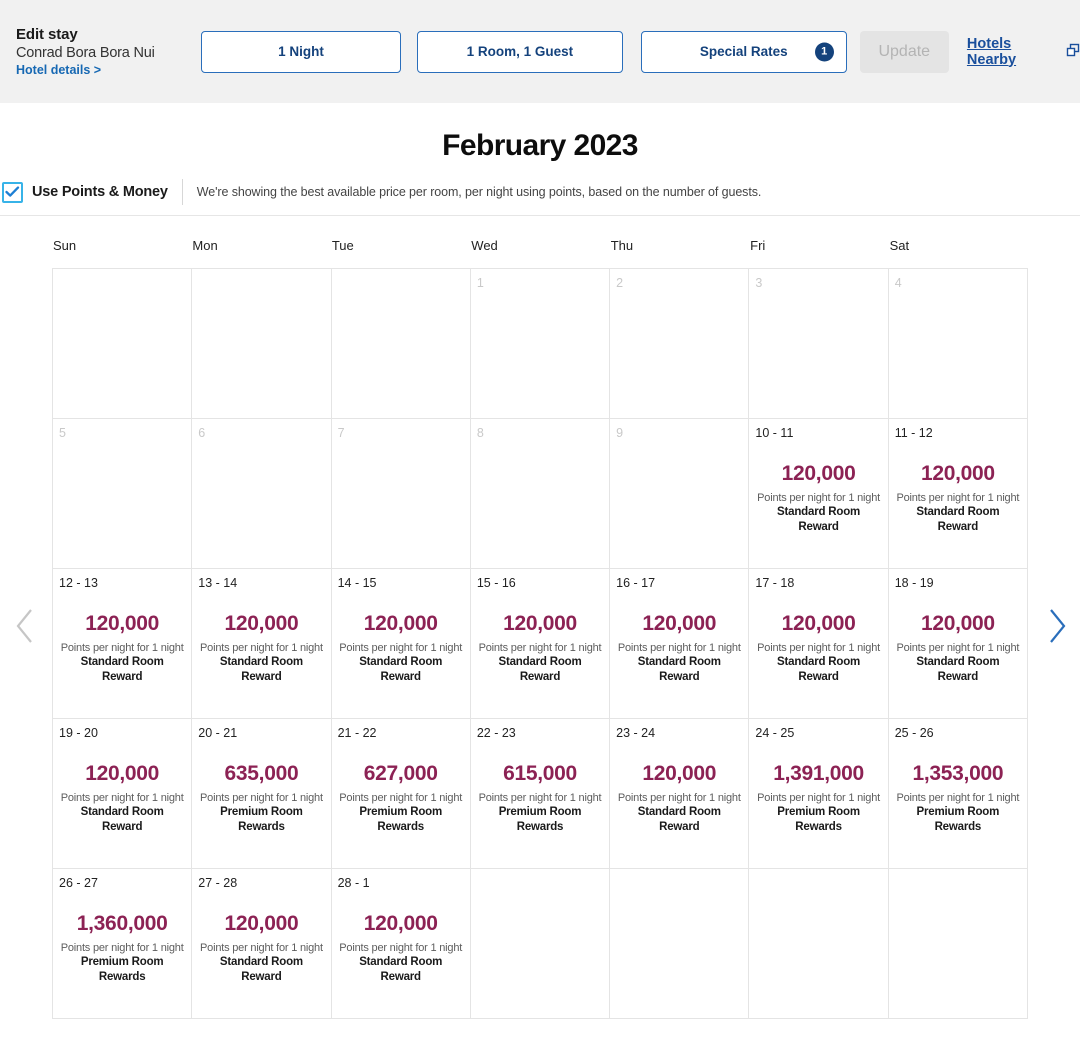 The image size is (1080, 1042). What do you see at coordinates (401, 494) in the screenshot?
I see `calendar-day-cell: 7` at bounding box center [401, 494].